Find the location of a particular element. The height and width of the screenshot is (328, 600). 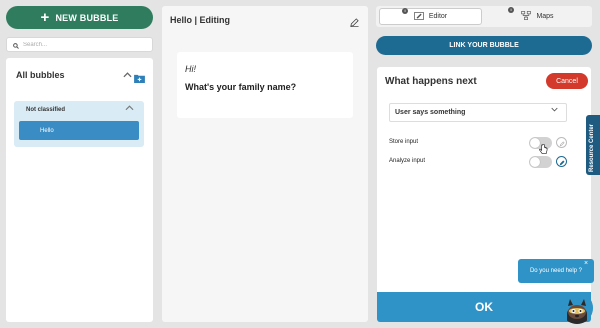

plus-icon: + is located at coordinates (45, 17).